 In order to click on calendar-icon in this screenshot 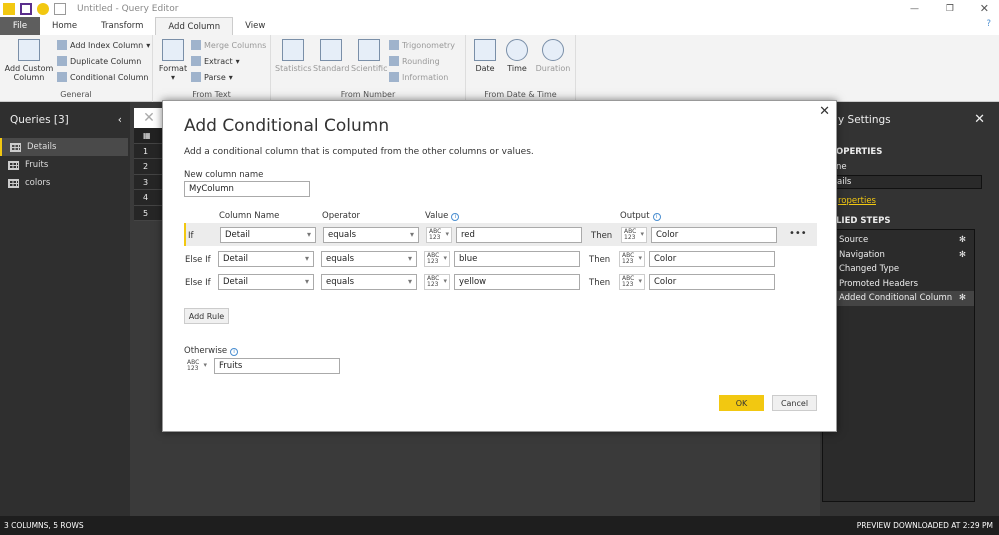, I will do `click(485, 50)`.